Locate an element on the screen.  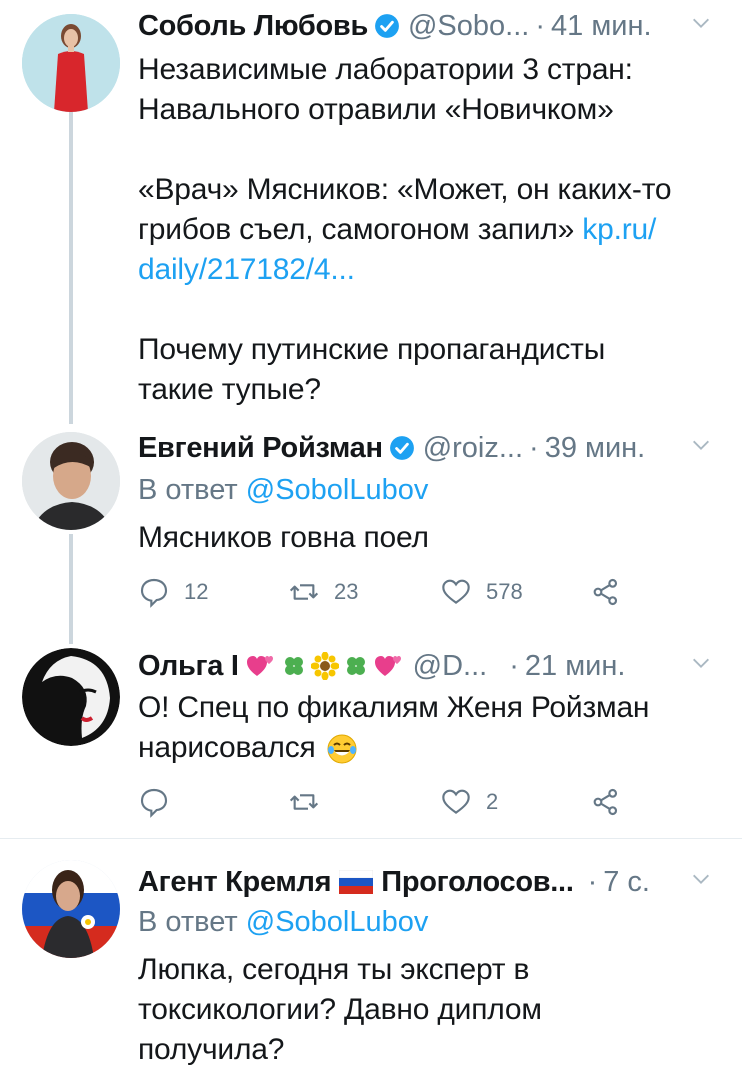
text-line: Навального отравили «Новичком» is located at coordinates (376, 109).